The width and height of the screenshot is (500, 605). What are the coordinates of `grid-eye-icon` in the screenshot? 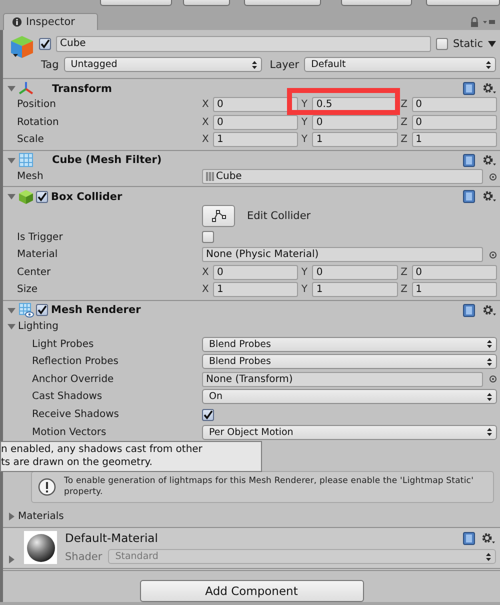 It's located at (26, 310).